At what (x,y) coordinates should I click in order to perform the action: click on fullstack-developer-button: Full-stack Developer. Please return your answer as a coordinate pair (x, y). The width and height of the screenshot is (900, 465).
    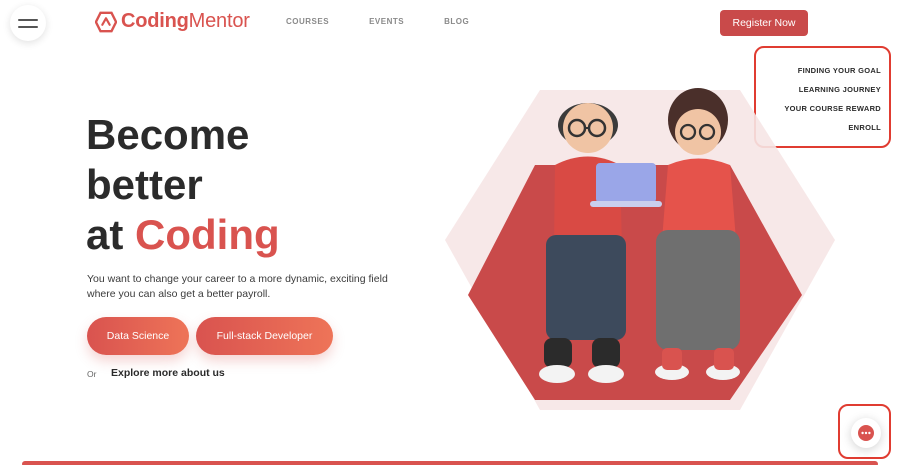
    Looking at the image, I should click on (264, 336).